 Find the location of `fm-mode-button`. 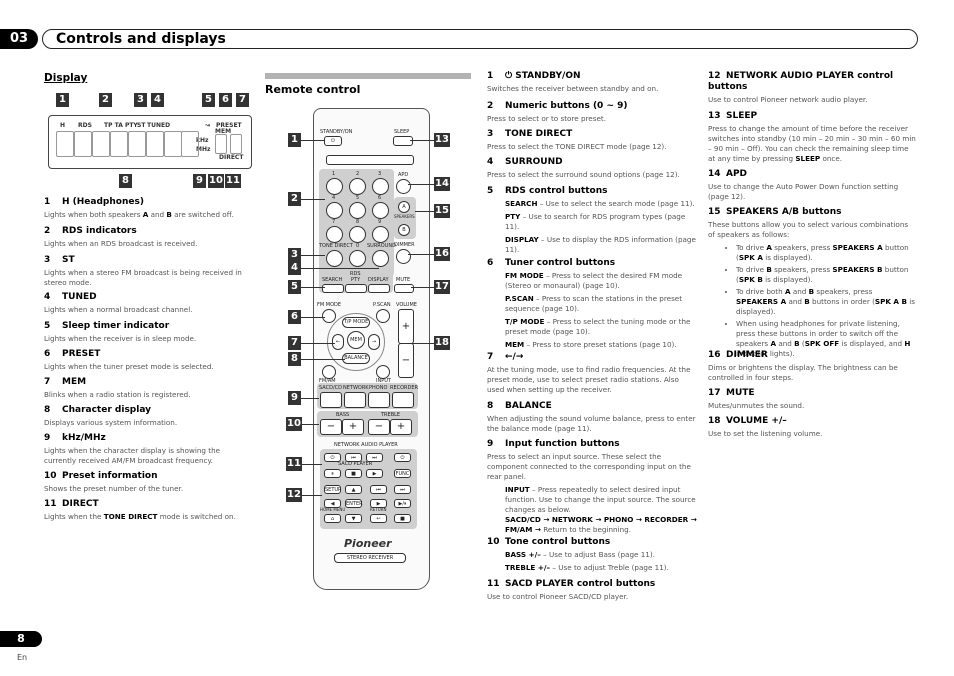

fm-mode-button is located at coordinates (329, 316).